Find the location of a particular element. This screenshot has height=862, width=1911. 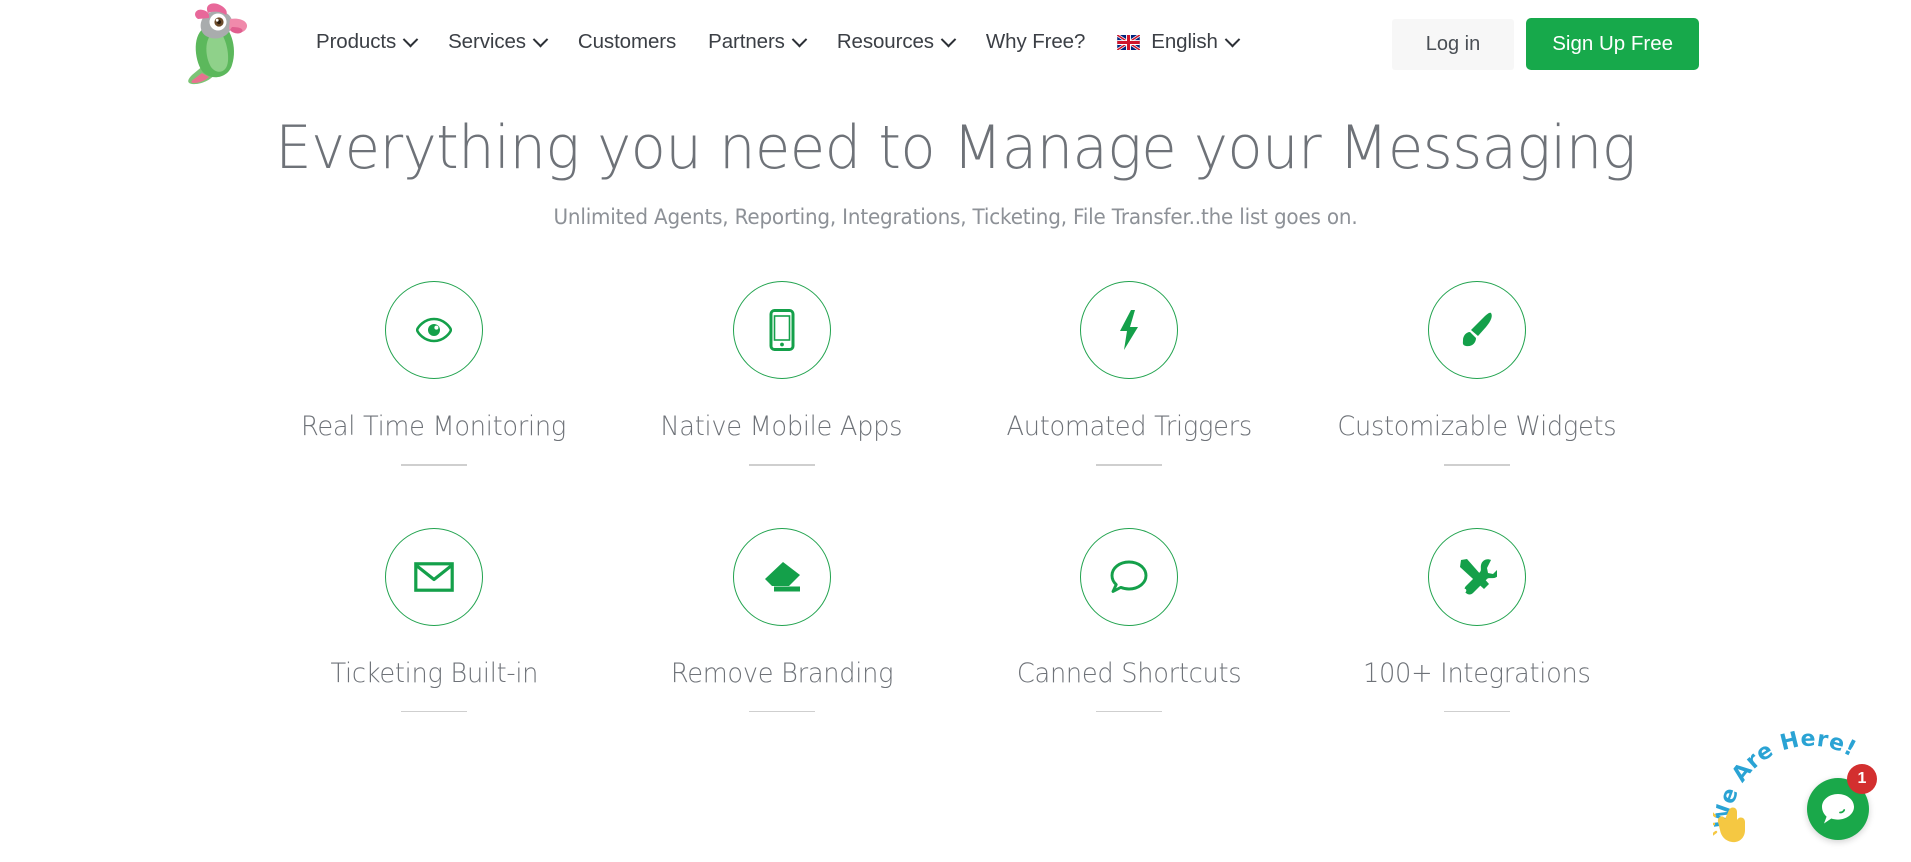

chat-widget: We Are Here! 1 is located at coordinates (1801, 787).